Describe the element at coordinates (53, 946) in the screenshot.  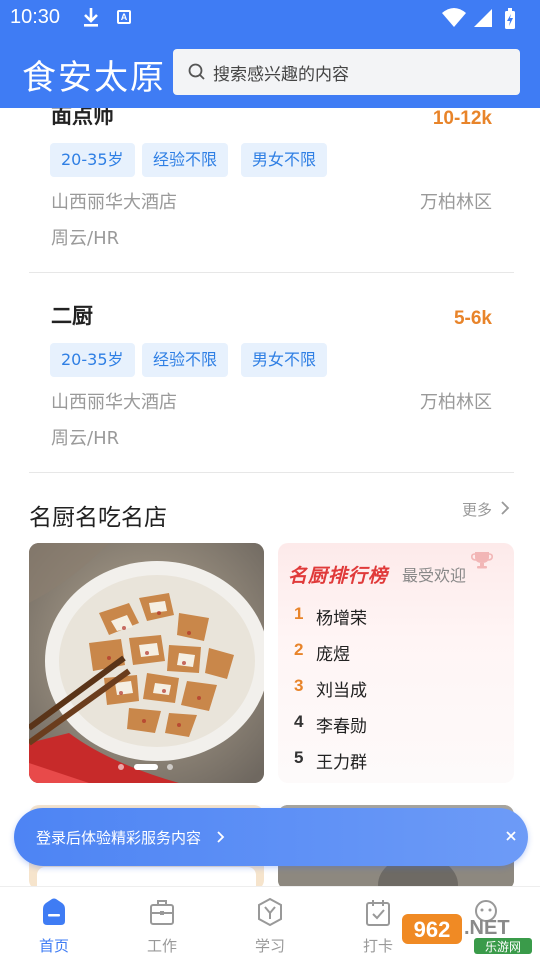
I see `nav-label: 首页` at that location.